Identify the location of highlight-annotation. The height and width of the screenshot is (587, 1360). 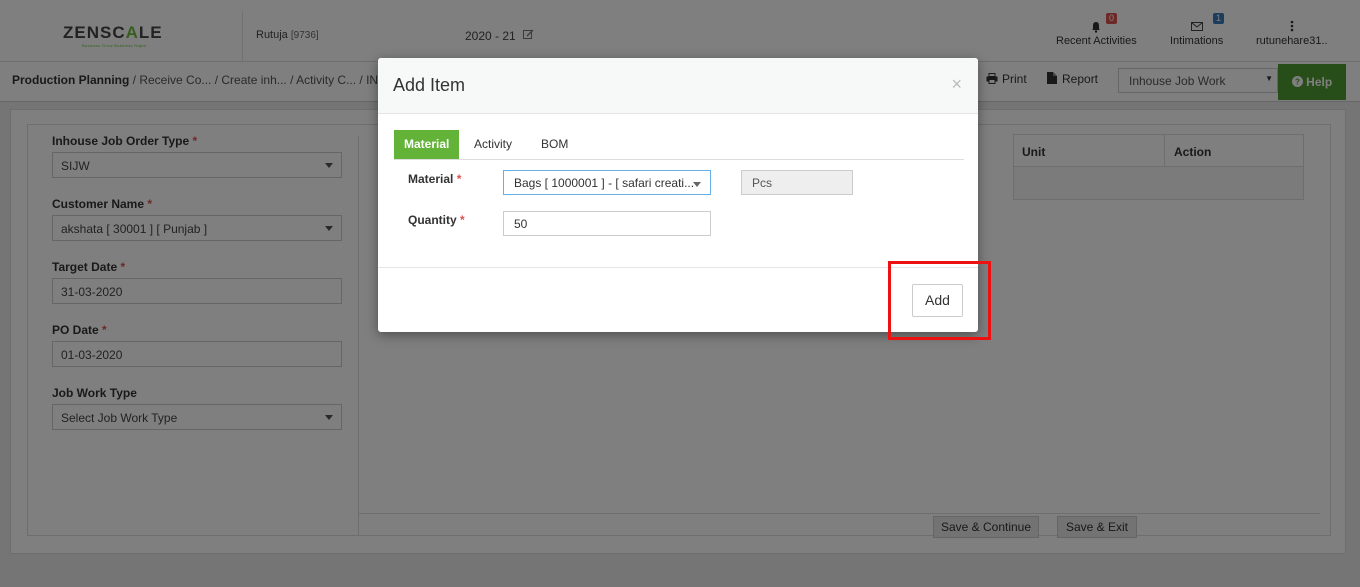
(939, 300).